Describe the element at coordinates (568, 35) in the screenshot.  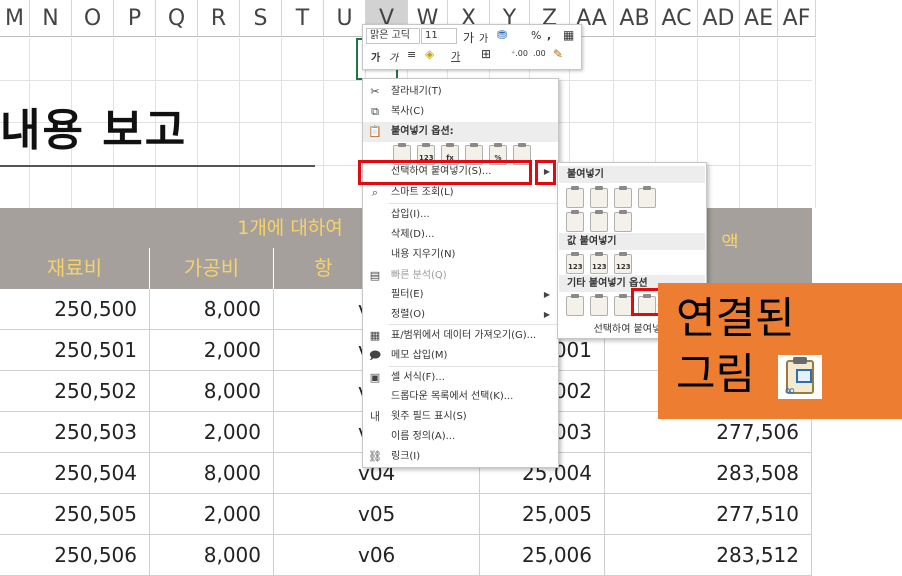
I see `format-table-icon: ▦` at that location.